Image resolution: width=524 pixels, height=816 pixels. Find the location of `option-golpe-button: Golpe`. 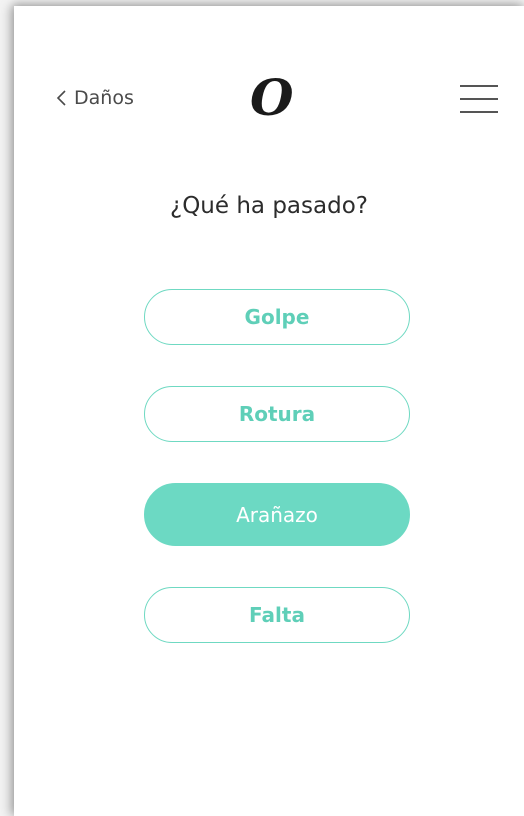

option-golpe-button: Golpe is located at coordinates (277, 317).